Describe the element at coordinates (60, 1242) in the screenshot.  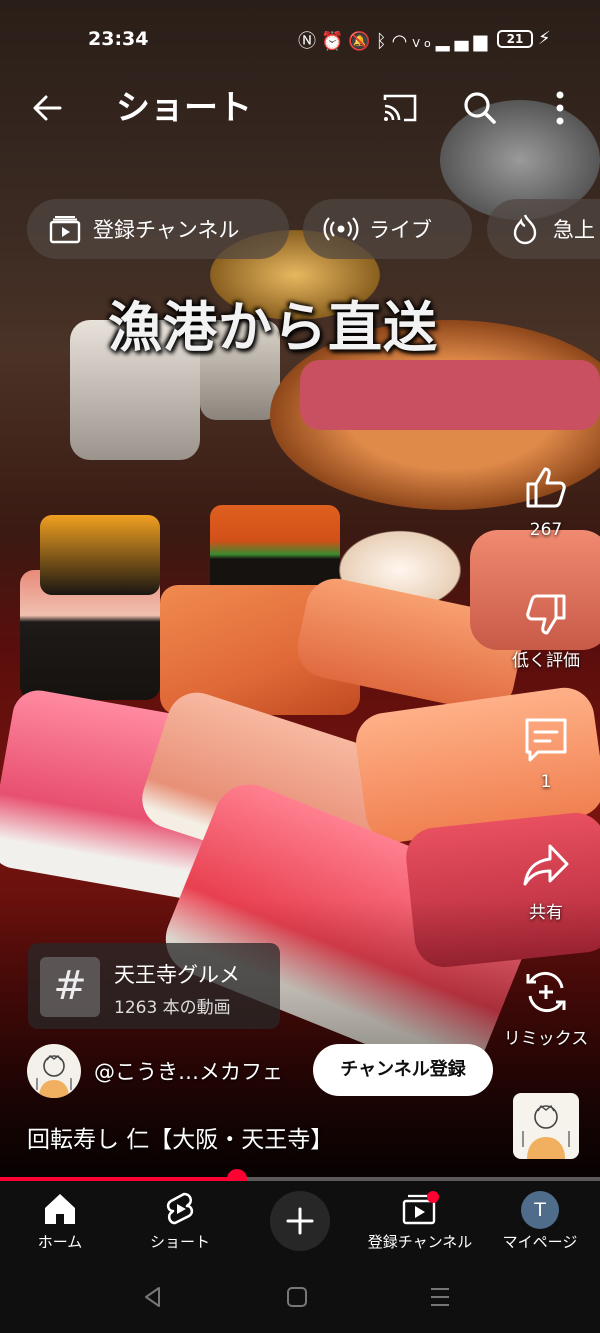
I see `nav-home-label: ホーム` at that location.